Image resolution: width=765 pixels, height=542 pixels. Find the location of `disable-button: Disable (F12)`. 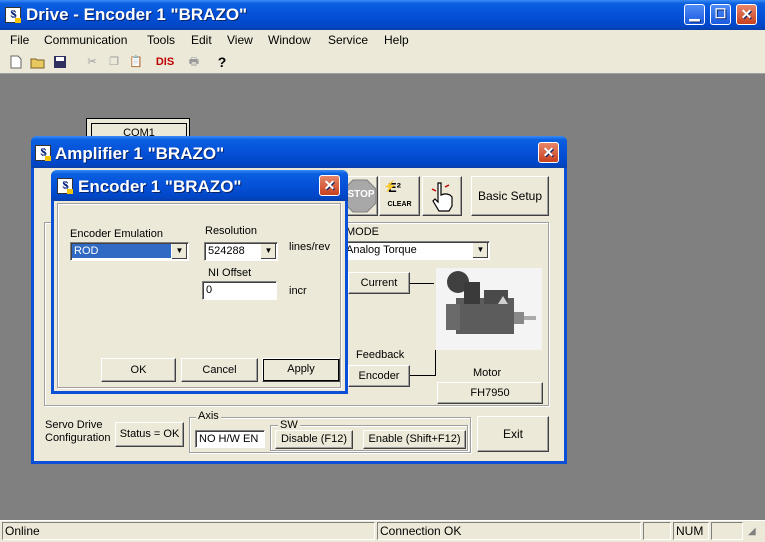

disable-button: Disable (F12) is located at coordinates (314, 439).